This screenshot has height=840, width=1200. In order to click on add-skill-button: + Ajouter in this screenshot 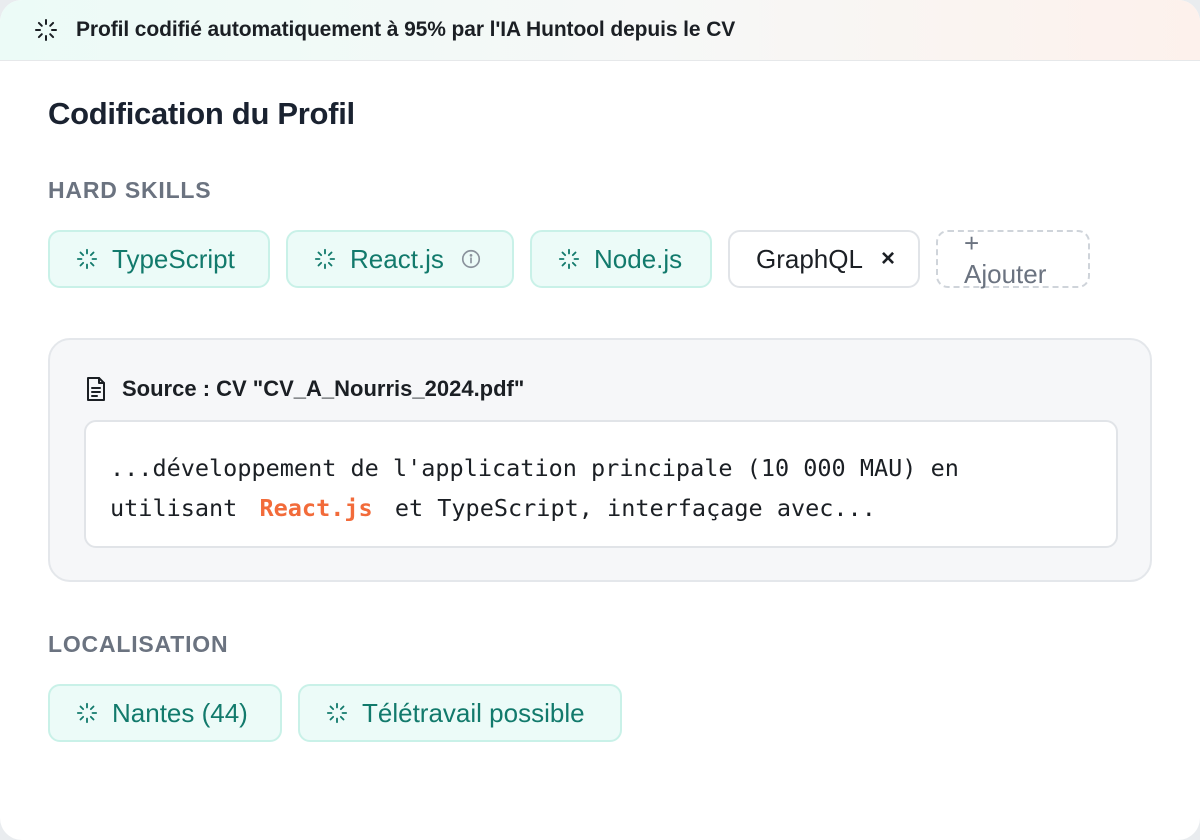, I will do `click(1013, 258)`.